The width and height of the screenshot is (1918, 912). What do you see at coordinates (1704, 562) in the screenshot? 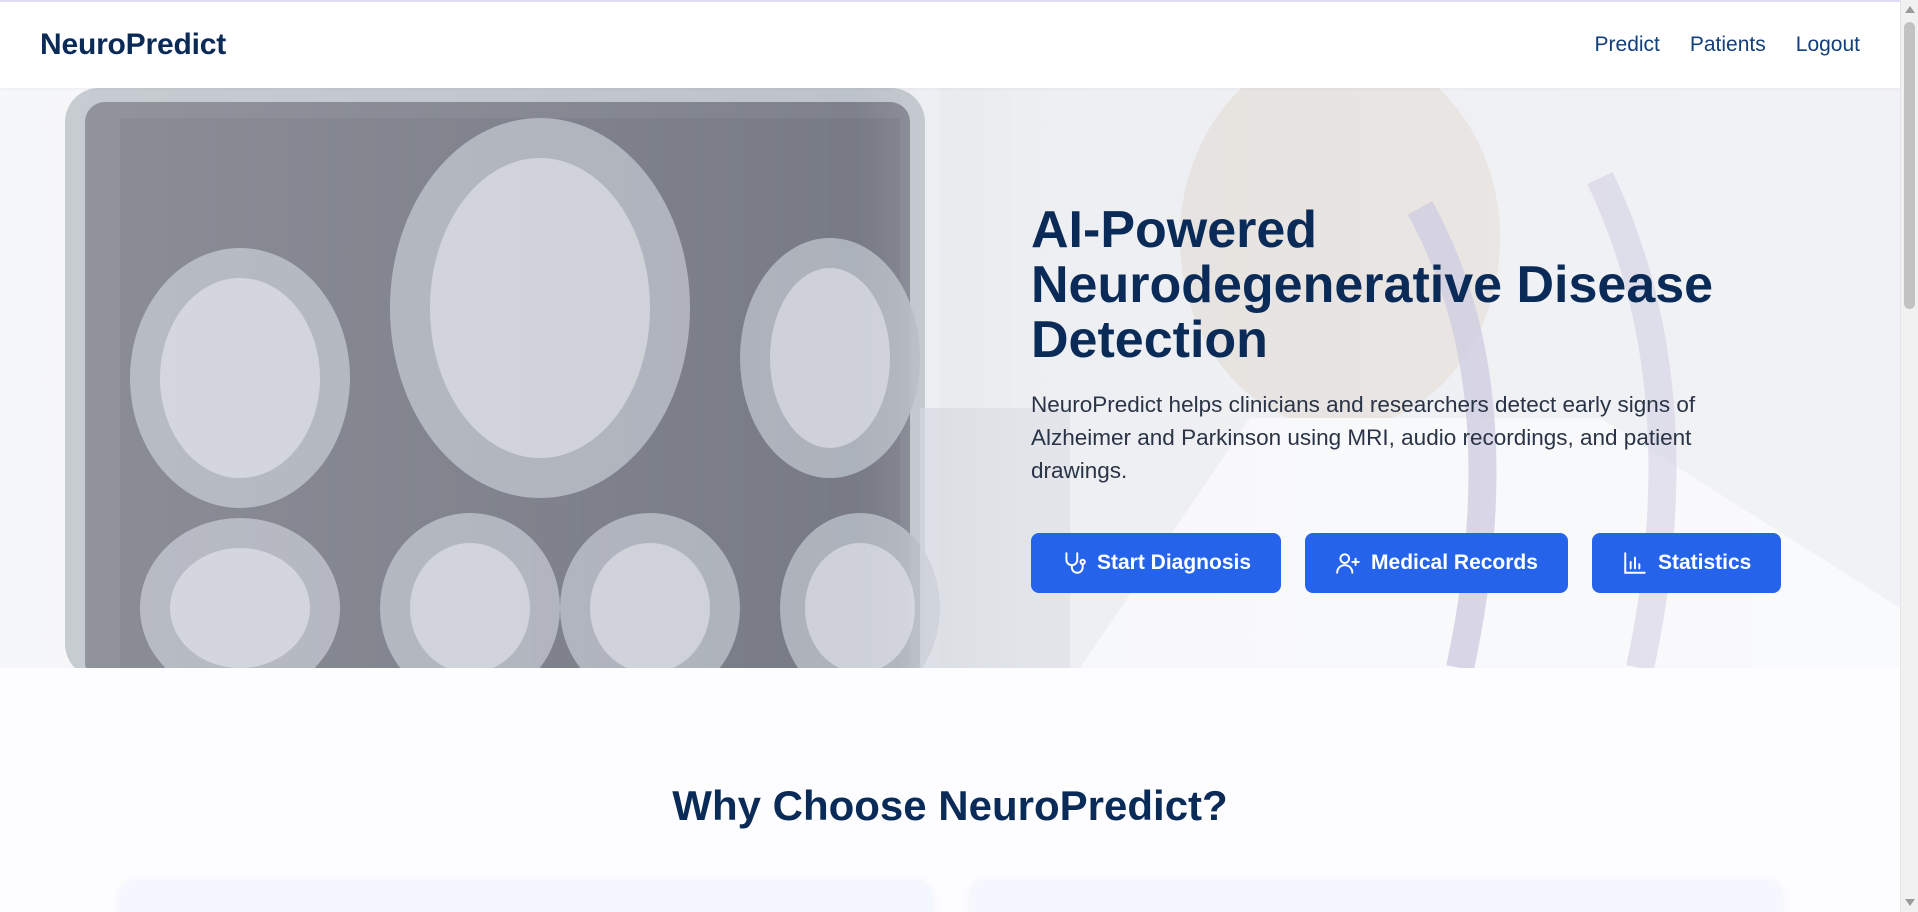
I see `statistics-label: Statistics` at bounding box center [1704, 562].